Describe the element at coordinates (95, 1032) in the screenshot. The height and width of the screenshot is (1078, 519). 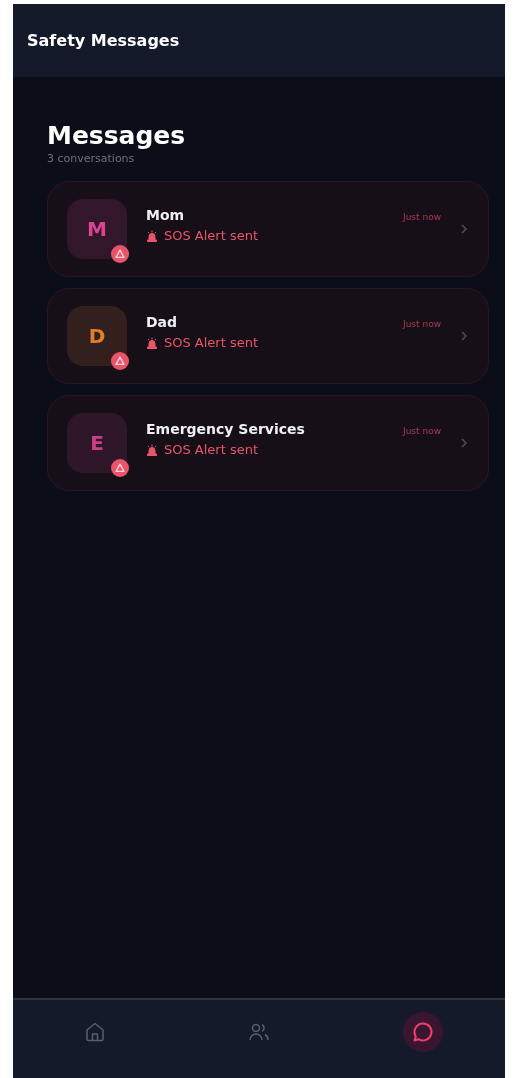
I see `home-icon` at that location.